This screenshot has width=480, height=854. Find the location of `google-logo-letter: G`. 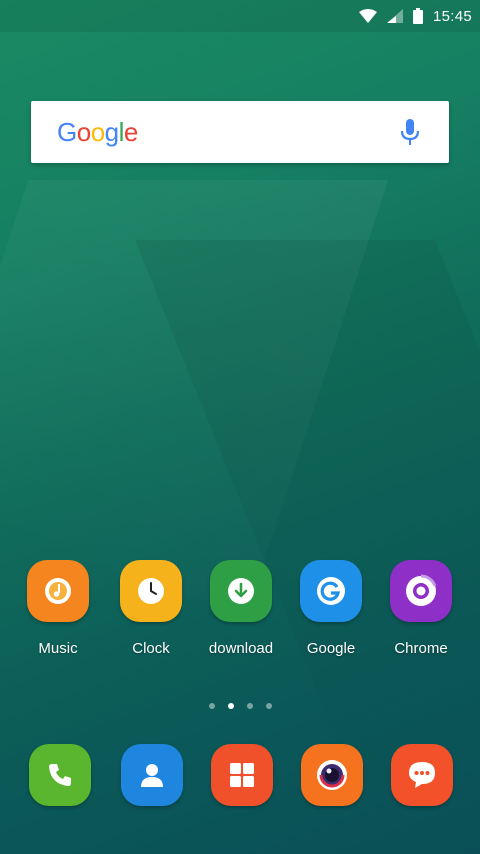

google-logo-letter: G is located at coordinates (67, 131).